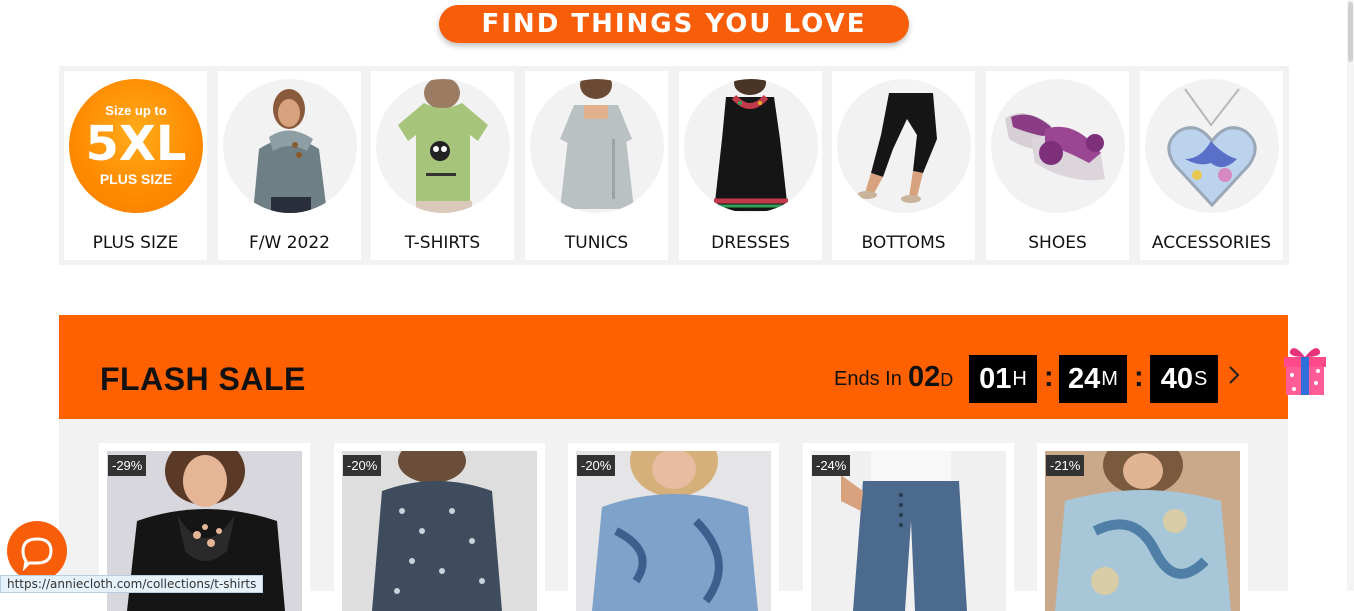  I want to click on category-label: T-SHIRTS, so click(442, 243).